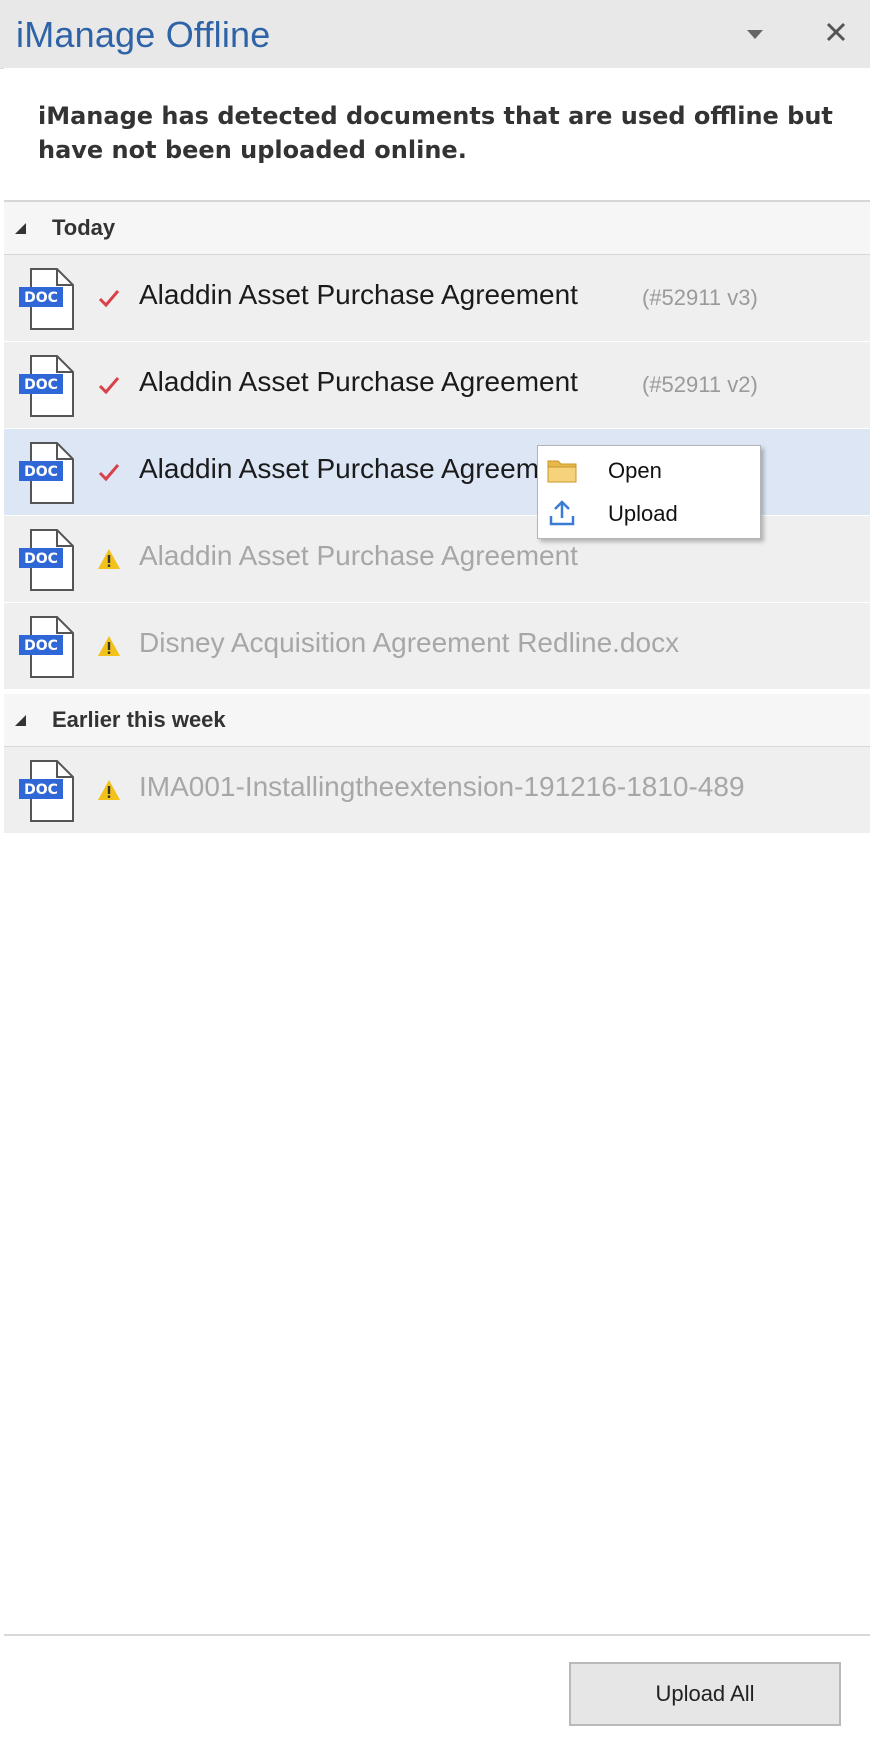 The height and width of the screenshot is (1741, 870). I want to click on document-version: (#52911 v3), so click(700, 297).